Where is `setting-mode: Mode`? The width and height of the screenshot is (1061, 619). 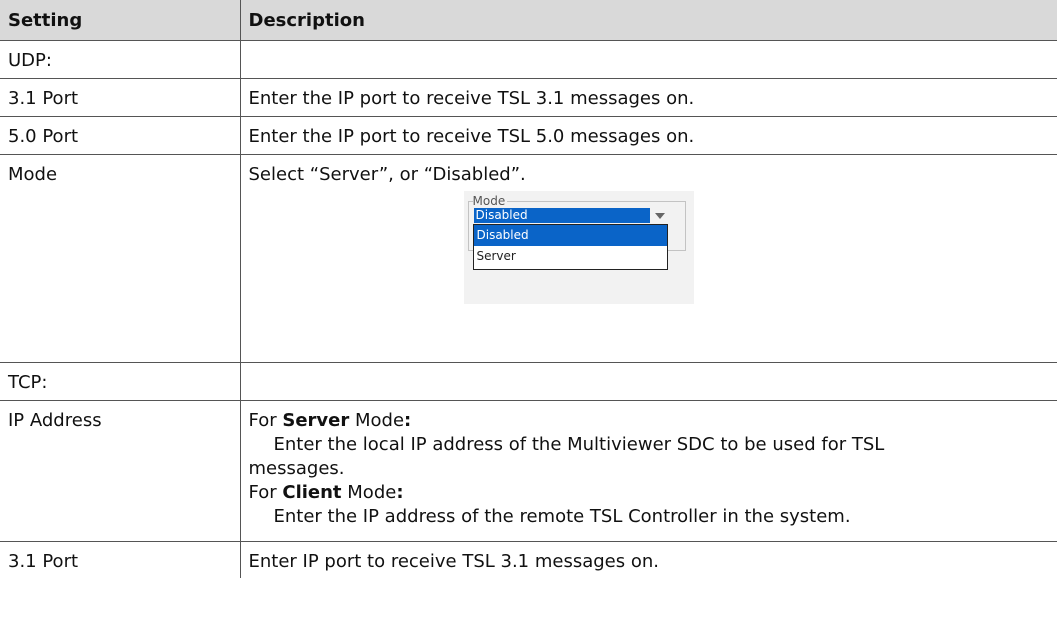
setting-mode: Mode is located at coordinates (120, 258).